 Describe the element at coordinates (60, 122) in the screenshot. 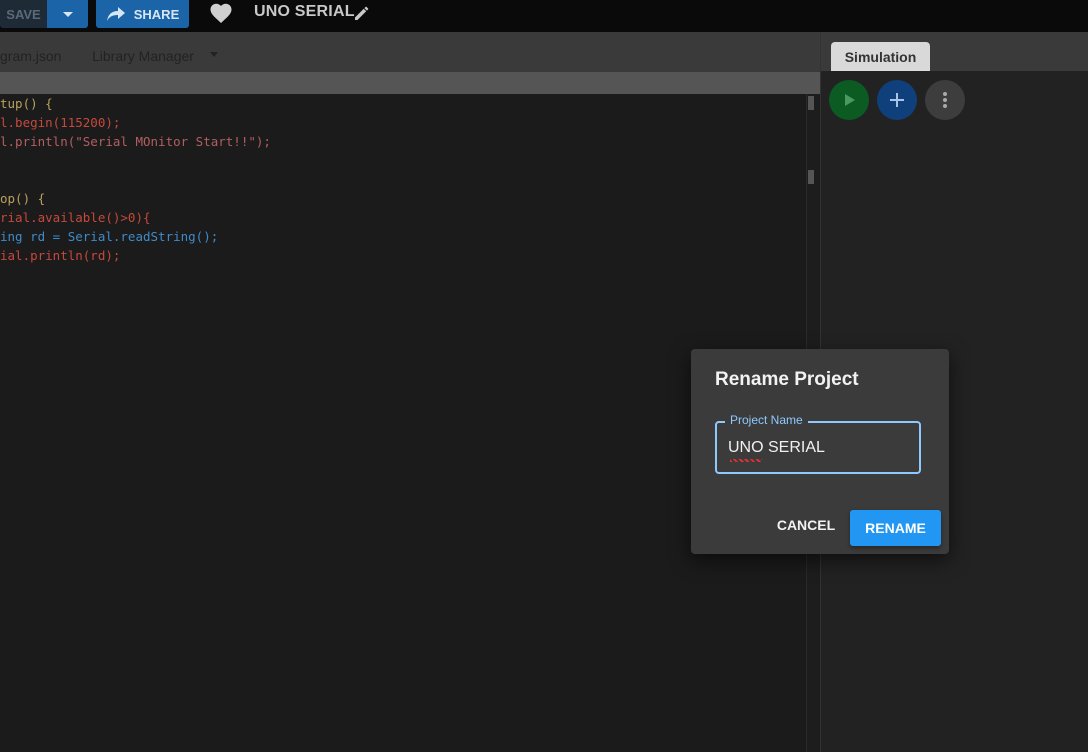

I see `code-line-2: l.begin(115200);` at that location.